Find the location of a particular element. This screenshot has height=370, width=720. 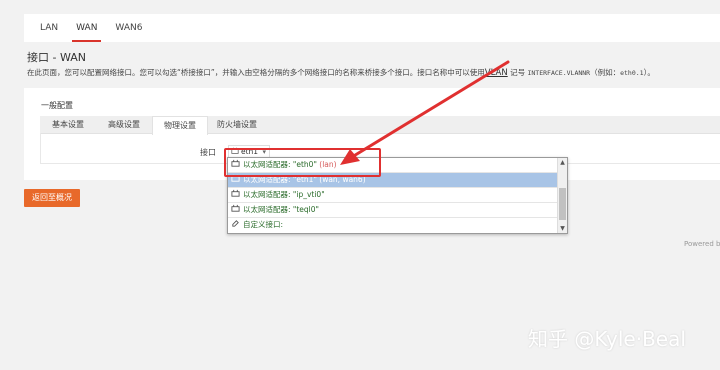

config-tabs: 基本设置 高级设置 物理设置 防火墙设置 is located at coordinates (380, 125).